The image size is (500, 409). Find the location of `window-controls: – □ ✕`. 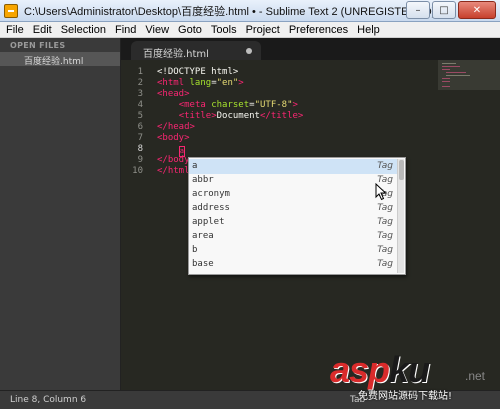

window-controls: – □ ✕ is located at coordinates (451, 10).